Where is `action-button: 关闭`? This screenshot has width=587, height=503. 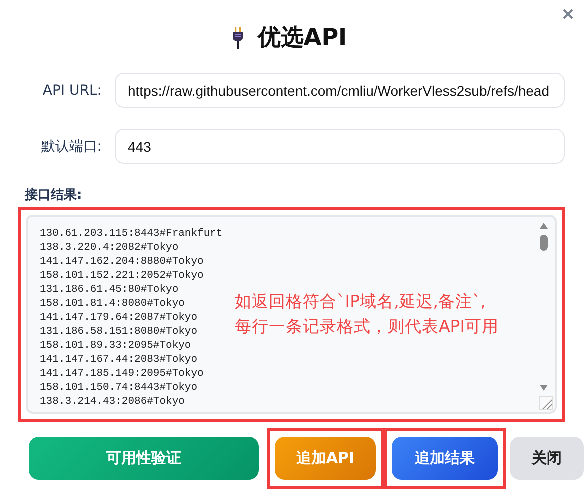 action-button: 关闭 is located at coordinates (547, 458).